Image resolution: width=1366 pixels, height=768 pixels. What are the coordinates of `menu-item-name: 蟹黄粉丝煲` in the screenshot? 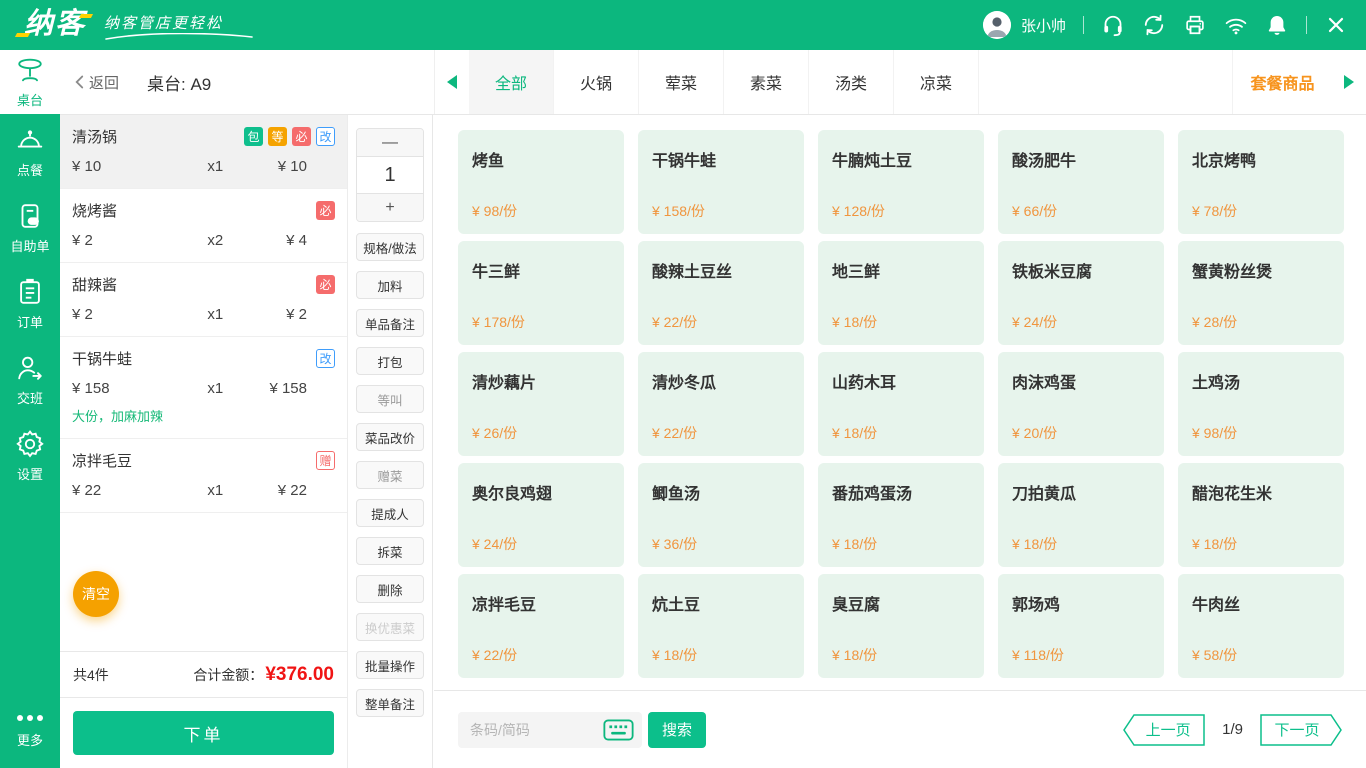 It's located at (1232, 272).